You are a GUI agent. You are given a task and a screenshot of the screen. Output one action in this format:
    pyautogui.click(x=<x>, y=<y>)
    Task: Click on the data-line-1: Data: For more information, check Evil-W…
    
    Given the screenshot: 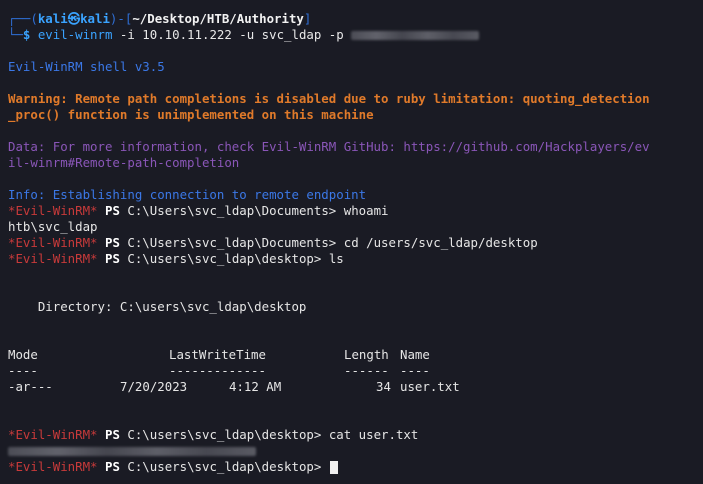 What is the action you would take?
    pyautogui.click(x=329, y=146)
    